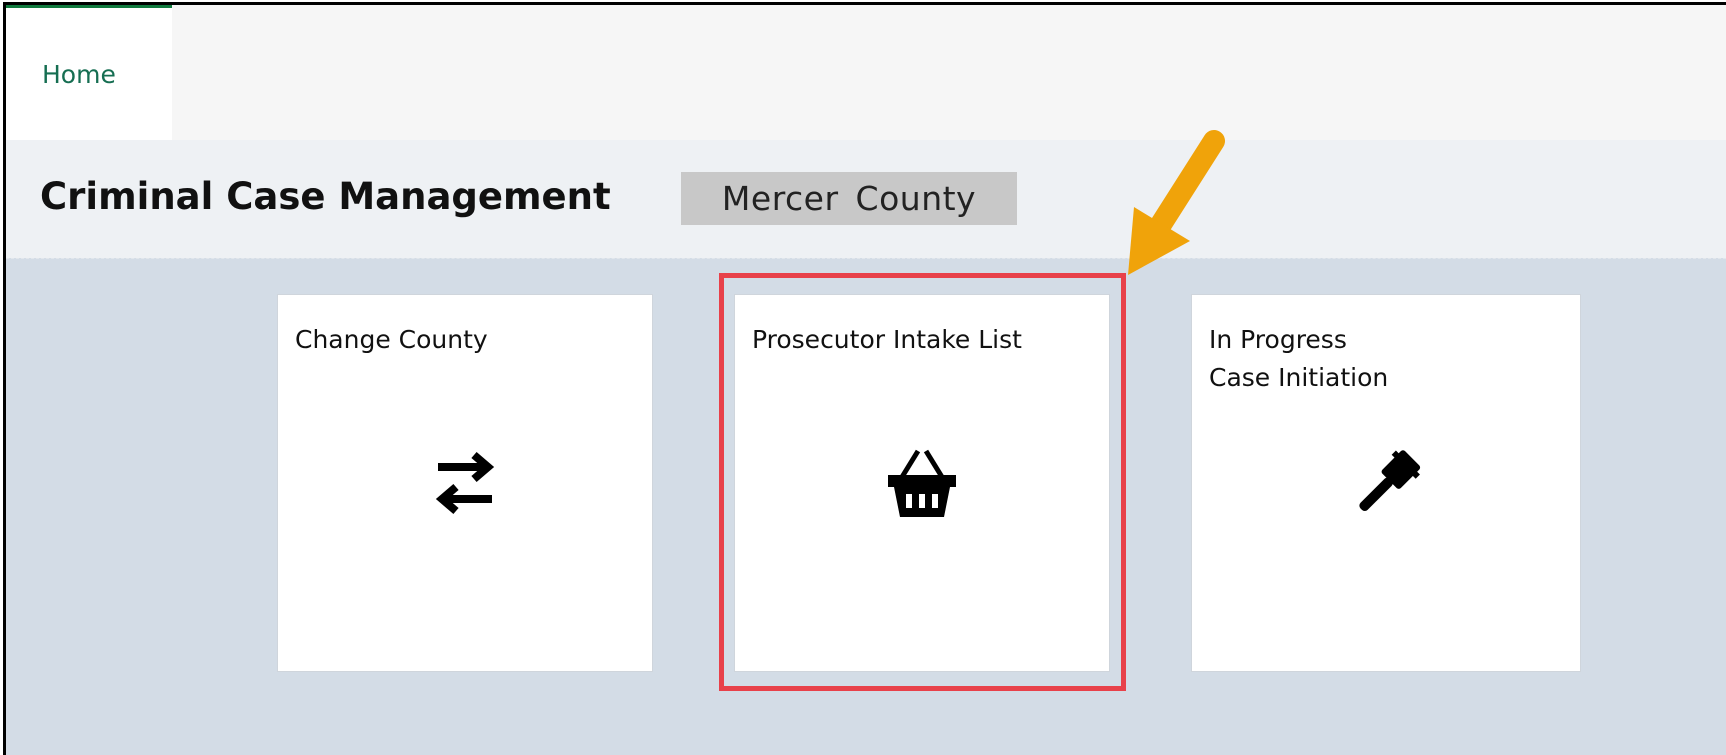 This screenshot has height=755, width=1726. Describe the element at coordinates (391, 339) in the screenshot. I see `tile-title: Change County` at that location.